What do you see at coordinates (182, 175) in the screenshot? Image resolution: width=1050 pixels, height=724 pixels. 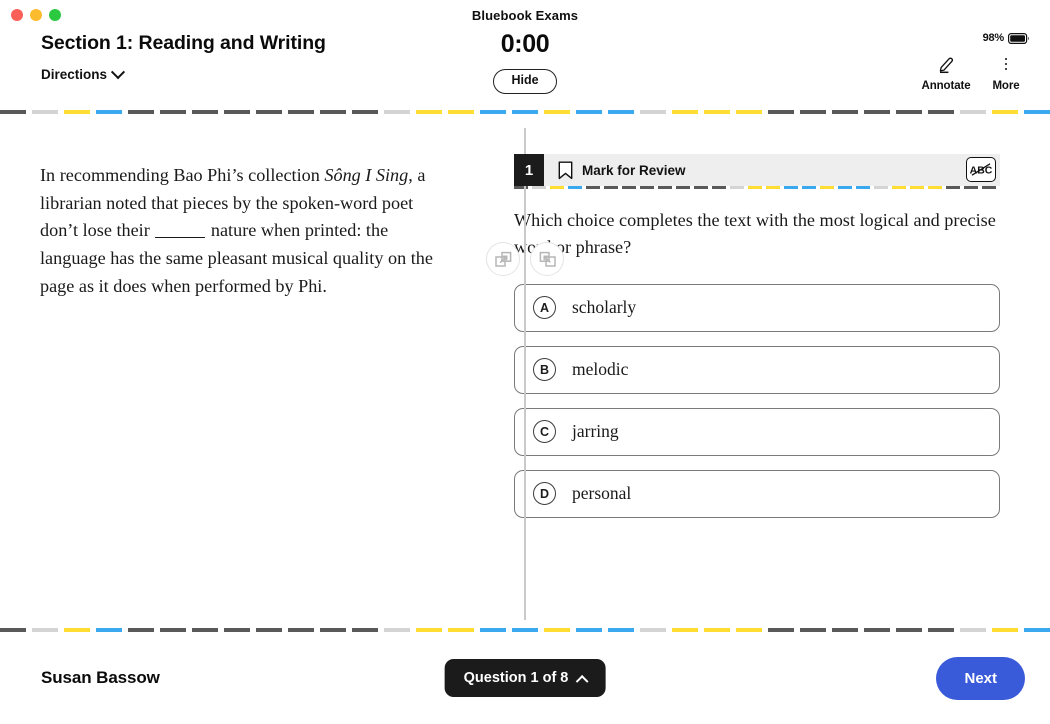 I see `passage-part-1: In recommending Bao Phi’s collection` at bounding box center [182, 175].